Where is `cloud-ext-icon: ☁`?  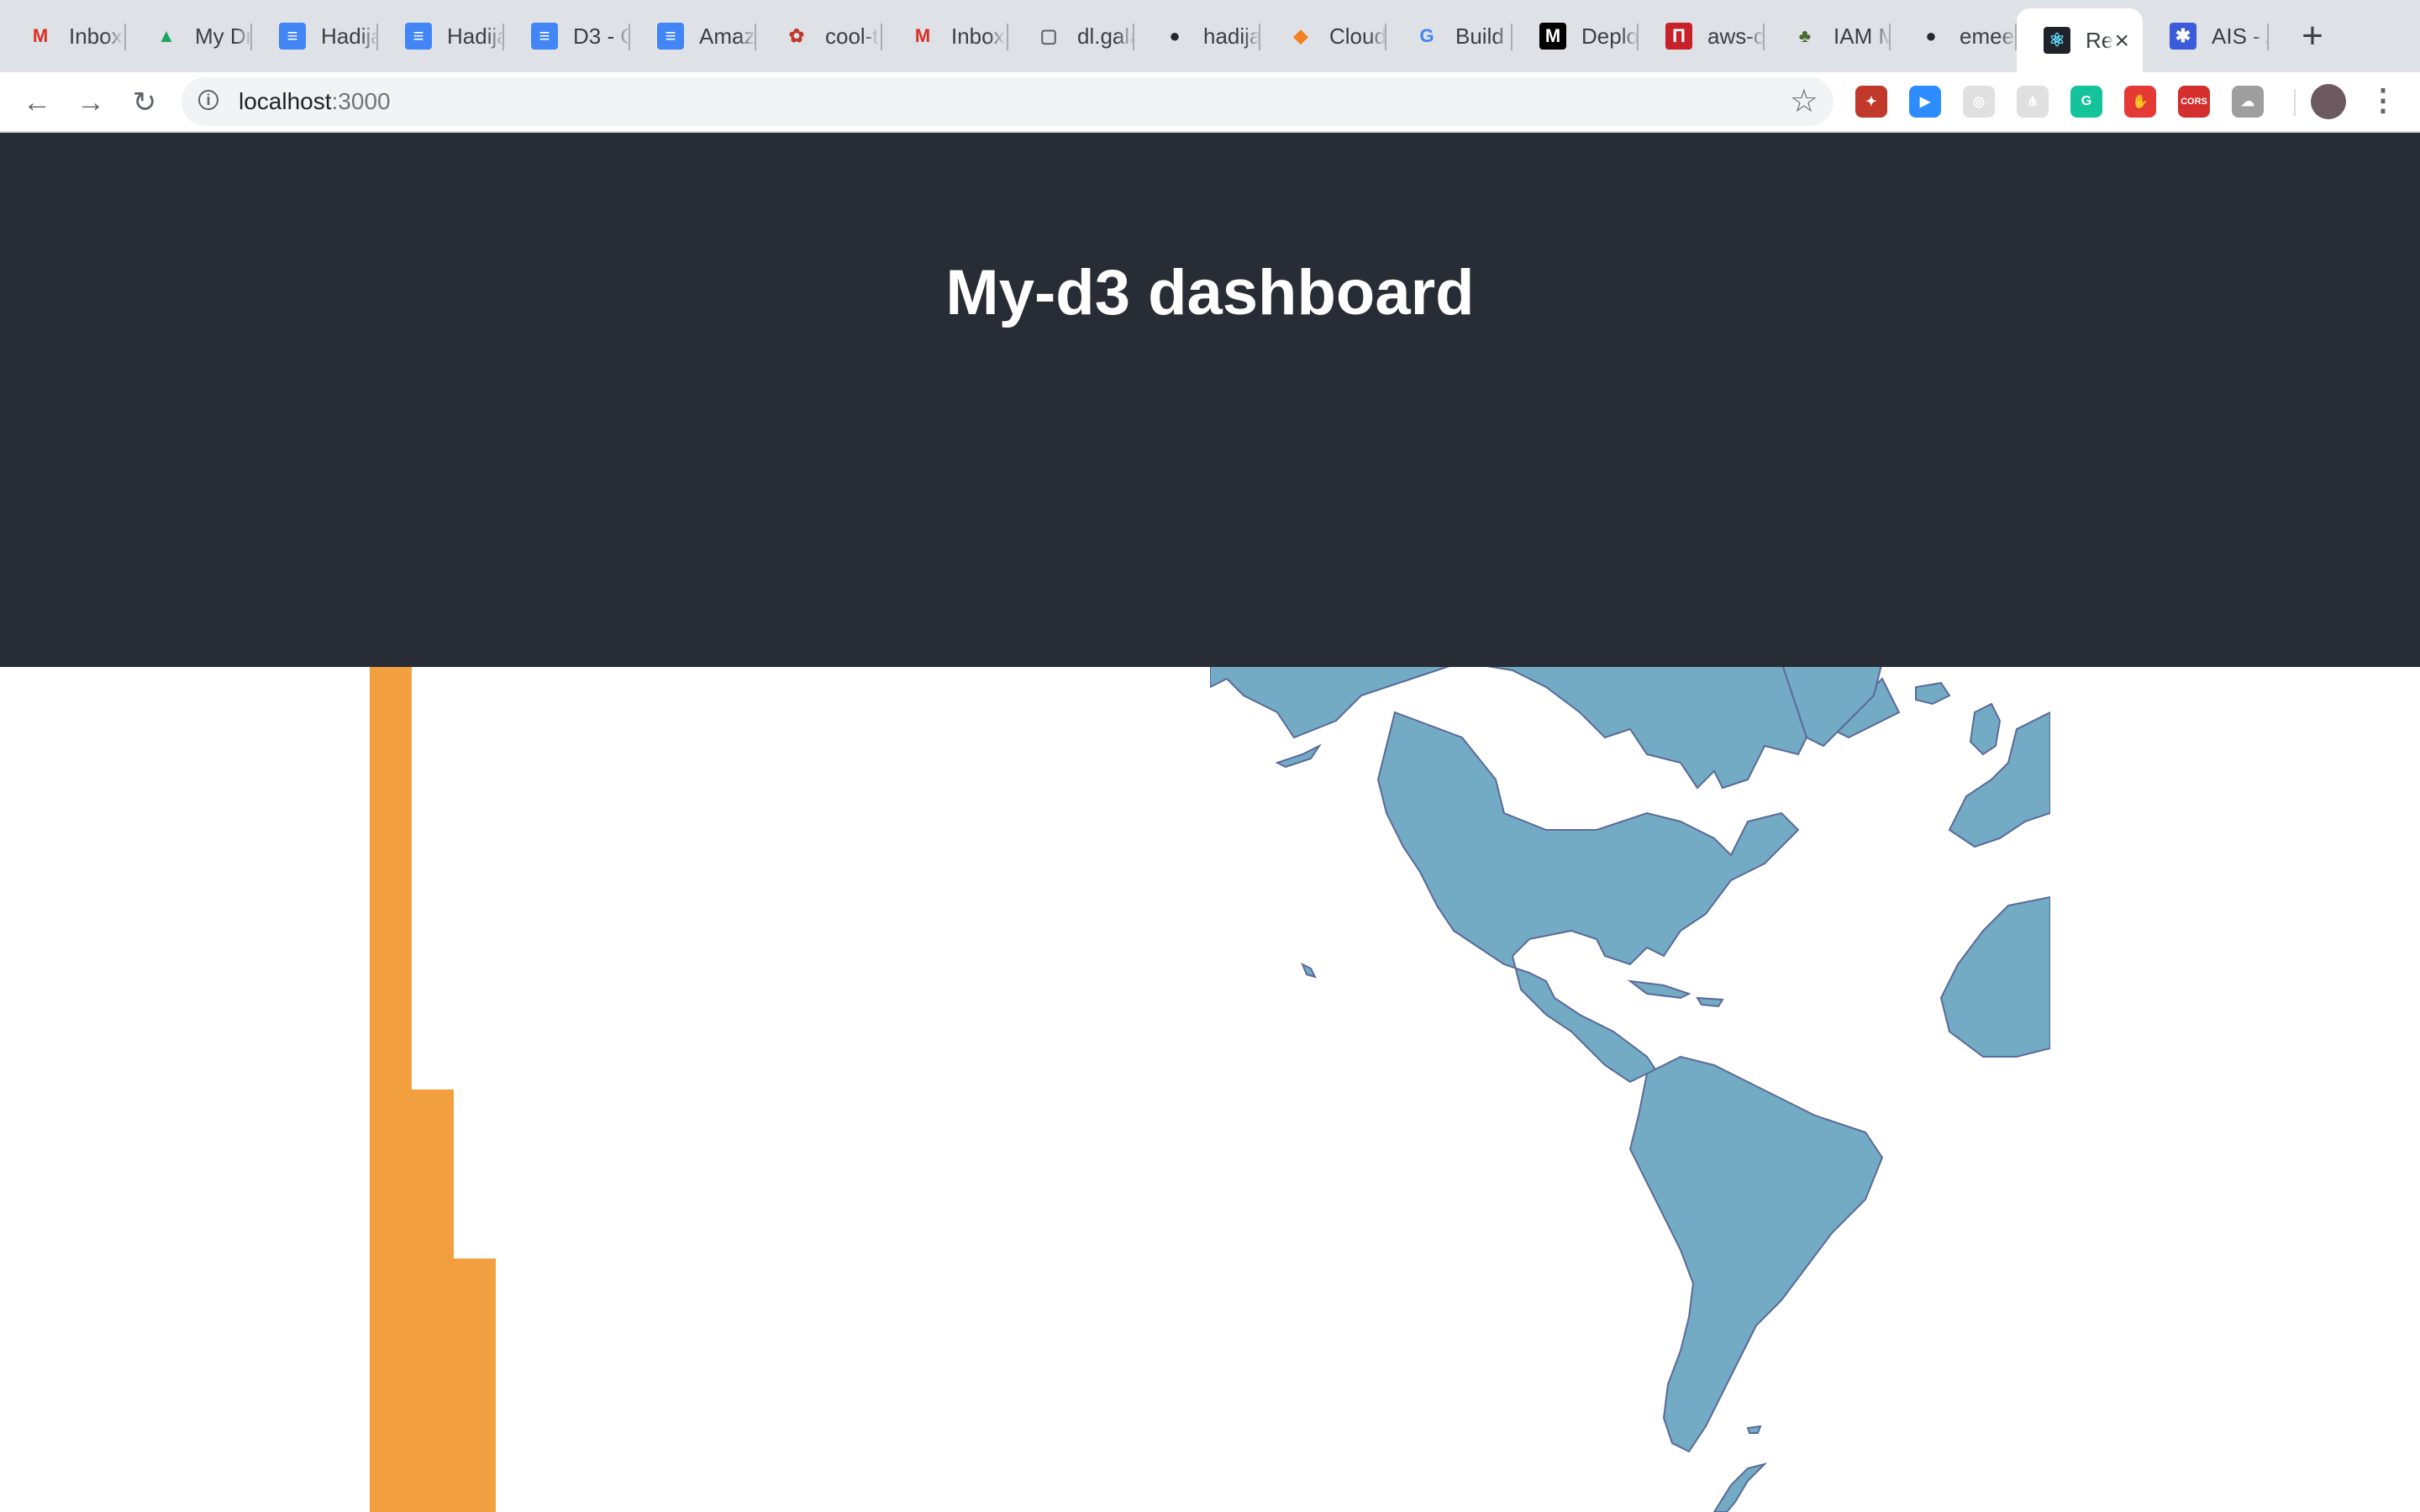
cloud-ext-icon: ☁ is located at coordinates (2248, 102).